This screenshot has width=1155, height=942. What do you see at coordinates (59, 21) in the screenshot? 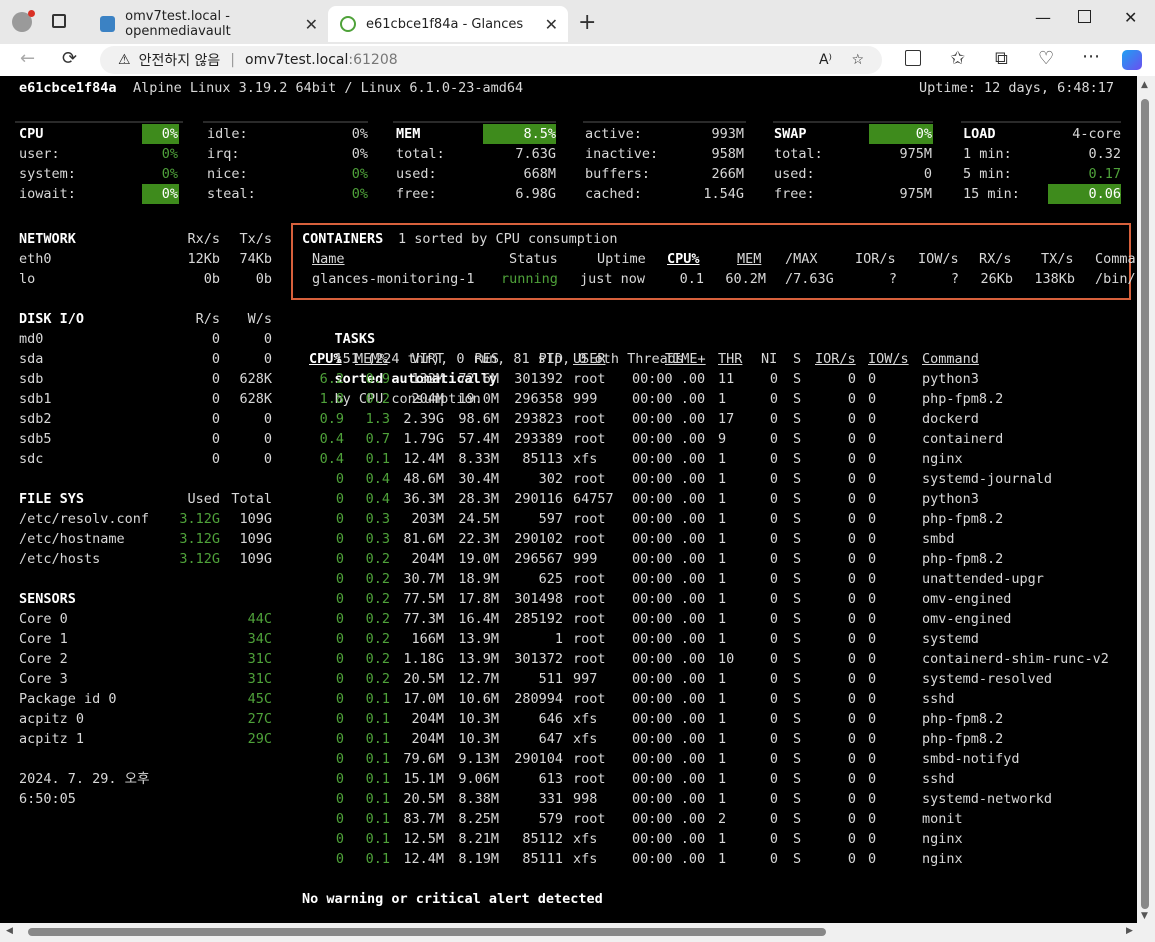
I see `tab-actions-icon` at bounding box center [59, 21].